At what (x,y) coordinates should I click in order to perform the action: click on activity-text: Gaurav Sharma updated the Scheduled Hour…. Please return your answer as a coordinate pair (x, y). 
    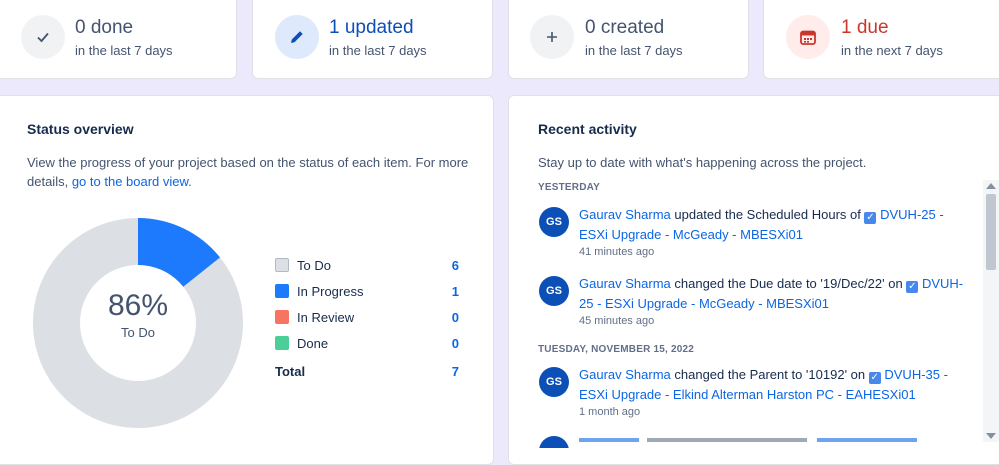
    Looking at the image, I should click on (771, 225).